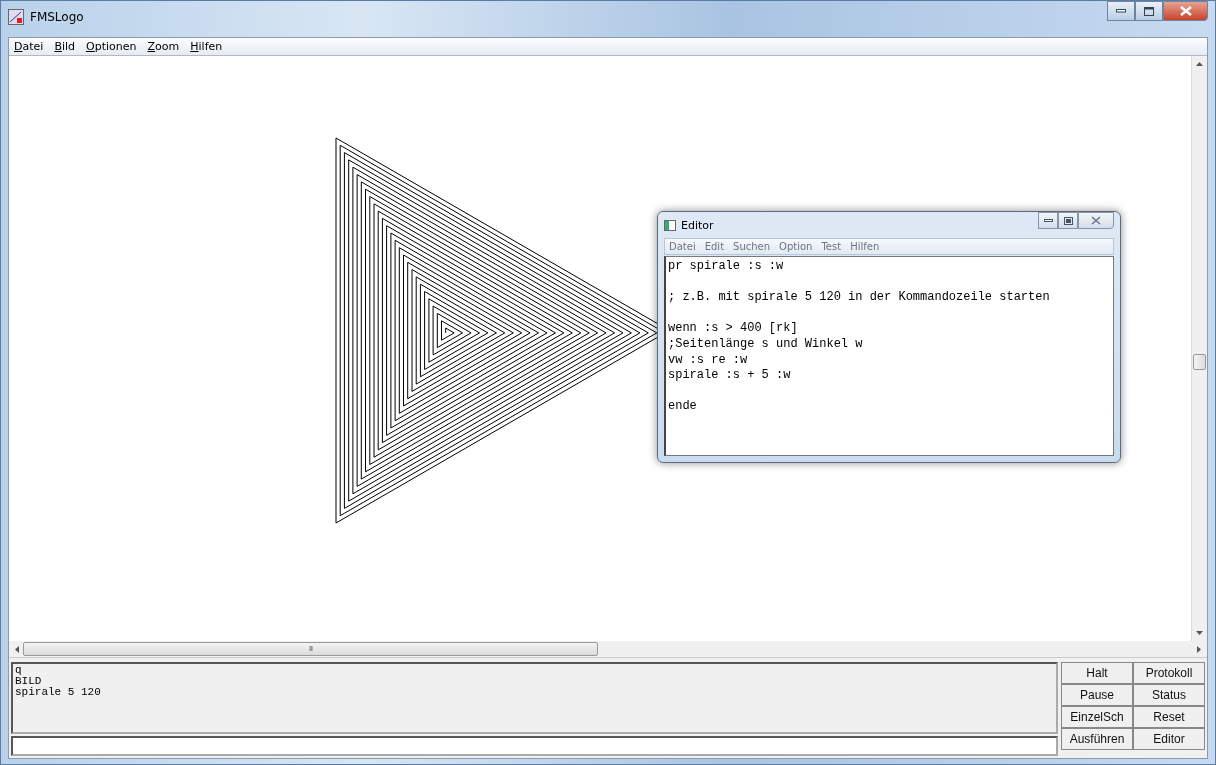  Describe the element at coordinates (670, 225) in the screenshot. I see `editor-icon` at that location.